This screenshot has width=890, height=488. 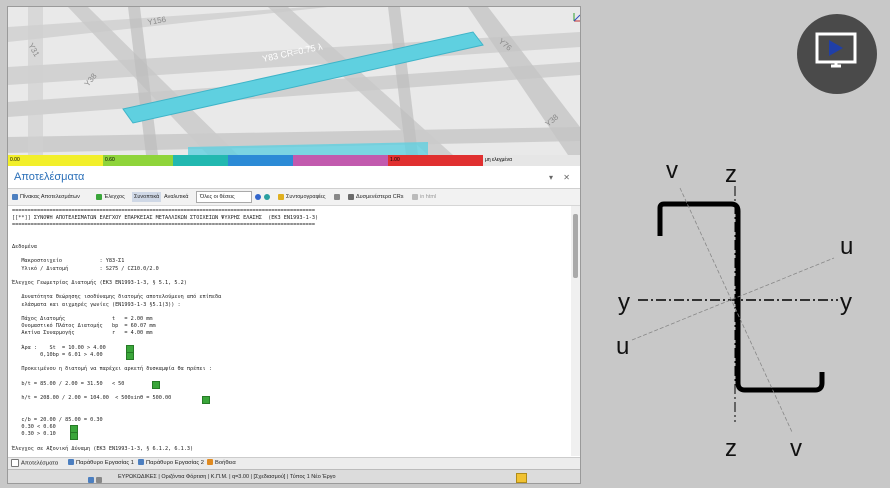 What do you see at coordinates (575, 331) in the screenshot?
I see `vertical-scrollbar` at bounding box center [575, 331].